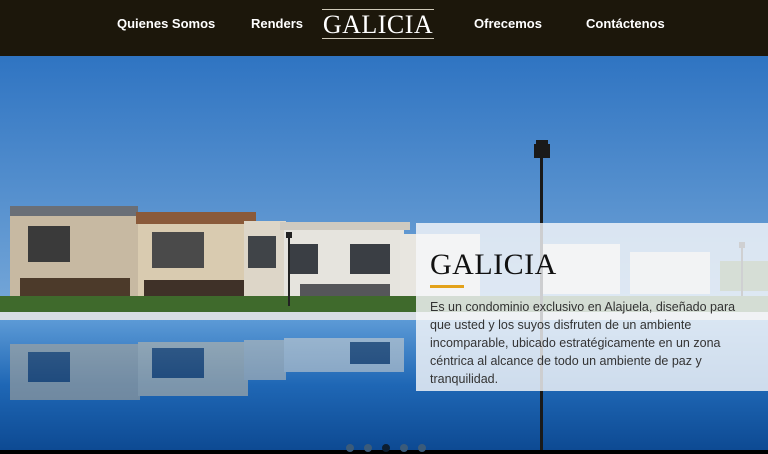 Image resolution: width=768 pixels, height=454 pixels. I want to click on nav-link-renders: Renders, so click(277, 24).